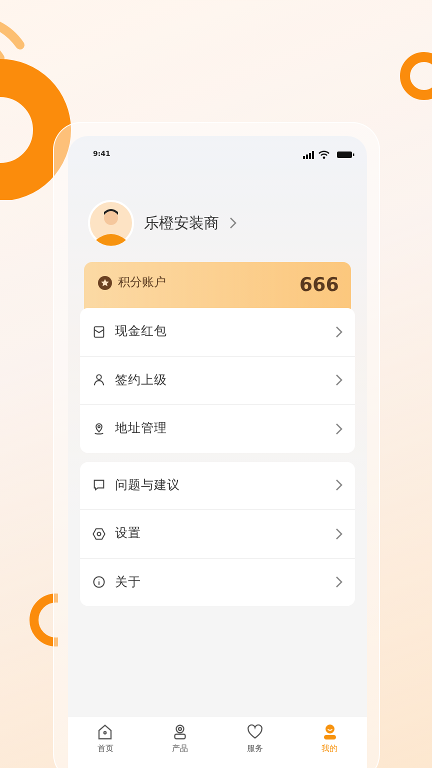  I want to click on tab-item: 服务, so click(255, 742).